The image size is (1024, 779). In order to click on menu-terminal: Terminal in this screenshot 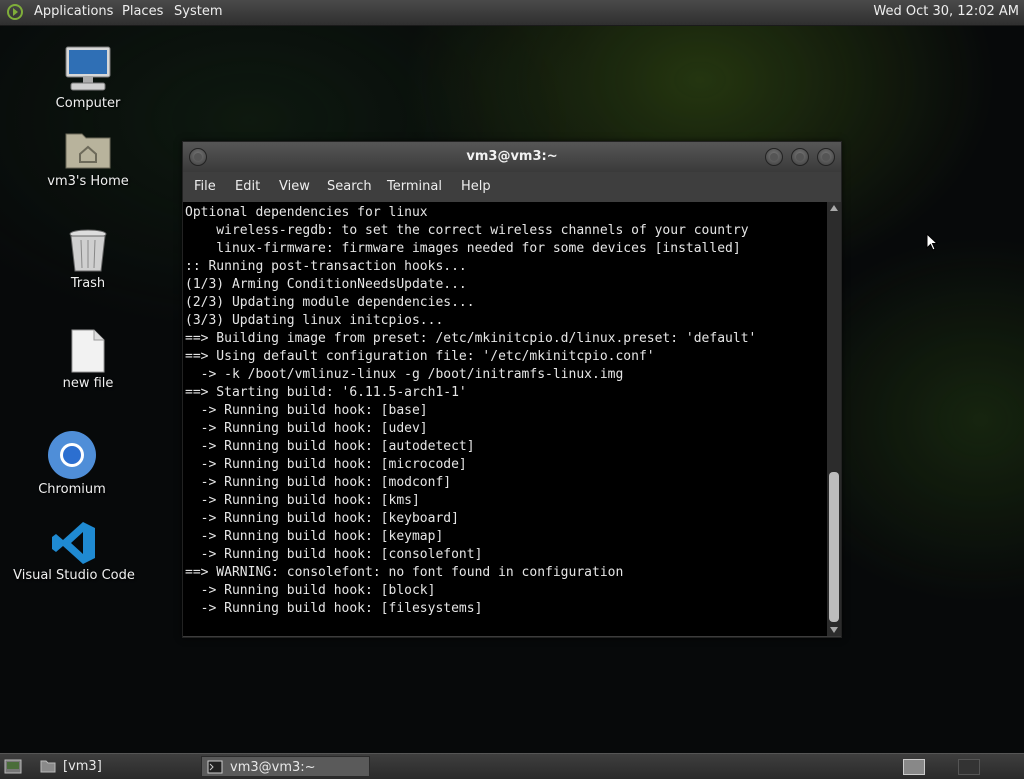, I will do `click(414, 186)`.